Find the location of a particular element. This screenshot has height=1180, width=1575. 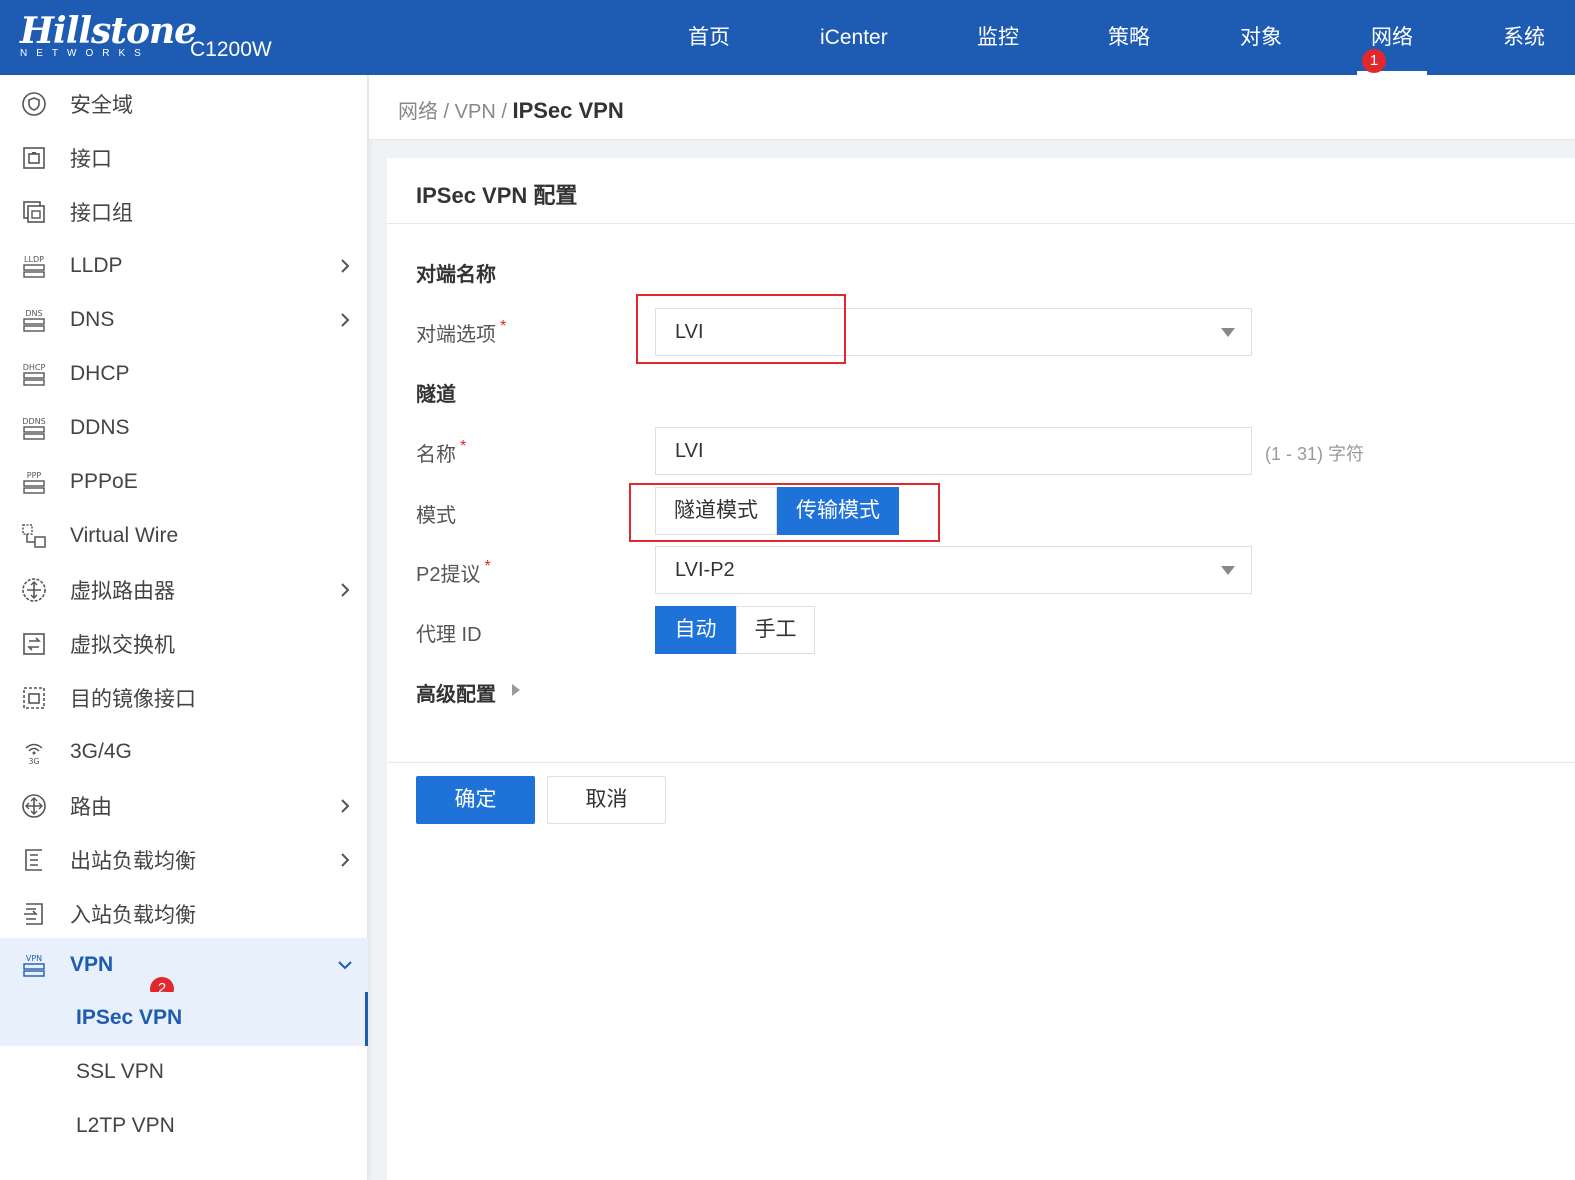

sidebar-item-label: 接口组 is located at coordinates (101, 213).